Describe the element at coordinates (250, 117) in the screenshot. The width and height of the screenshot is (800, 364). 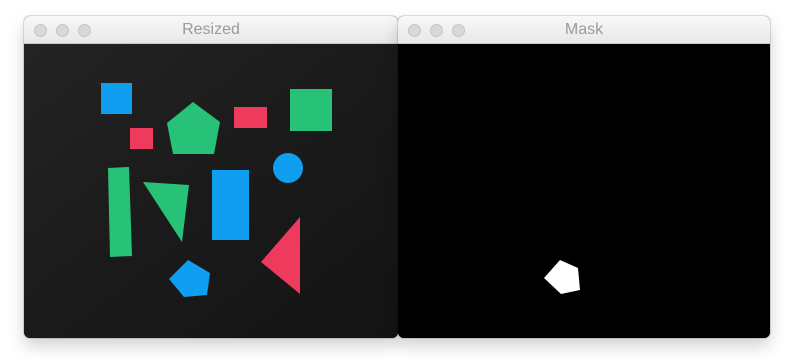
I see `red-rectangle` at that location.